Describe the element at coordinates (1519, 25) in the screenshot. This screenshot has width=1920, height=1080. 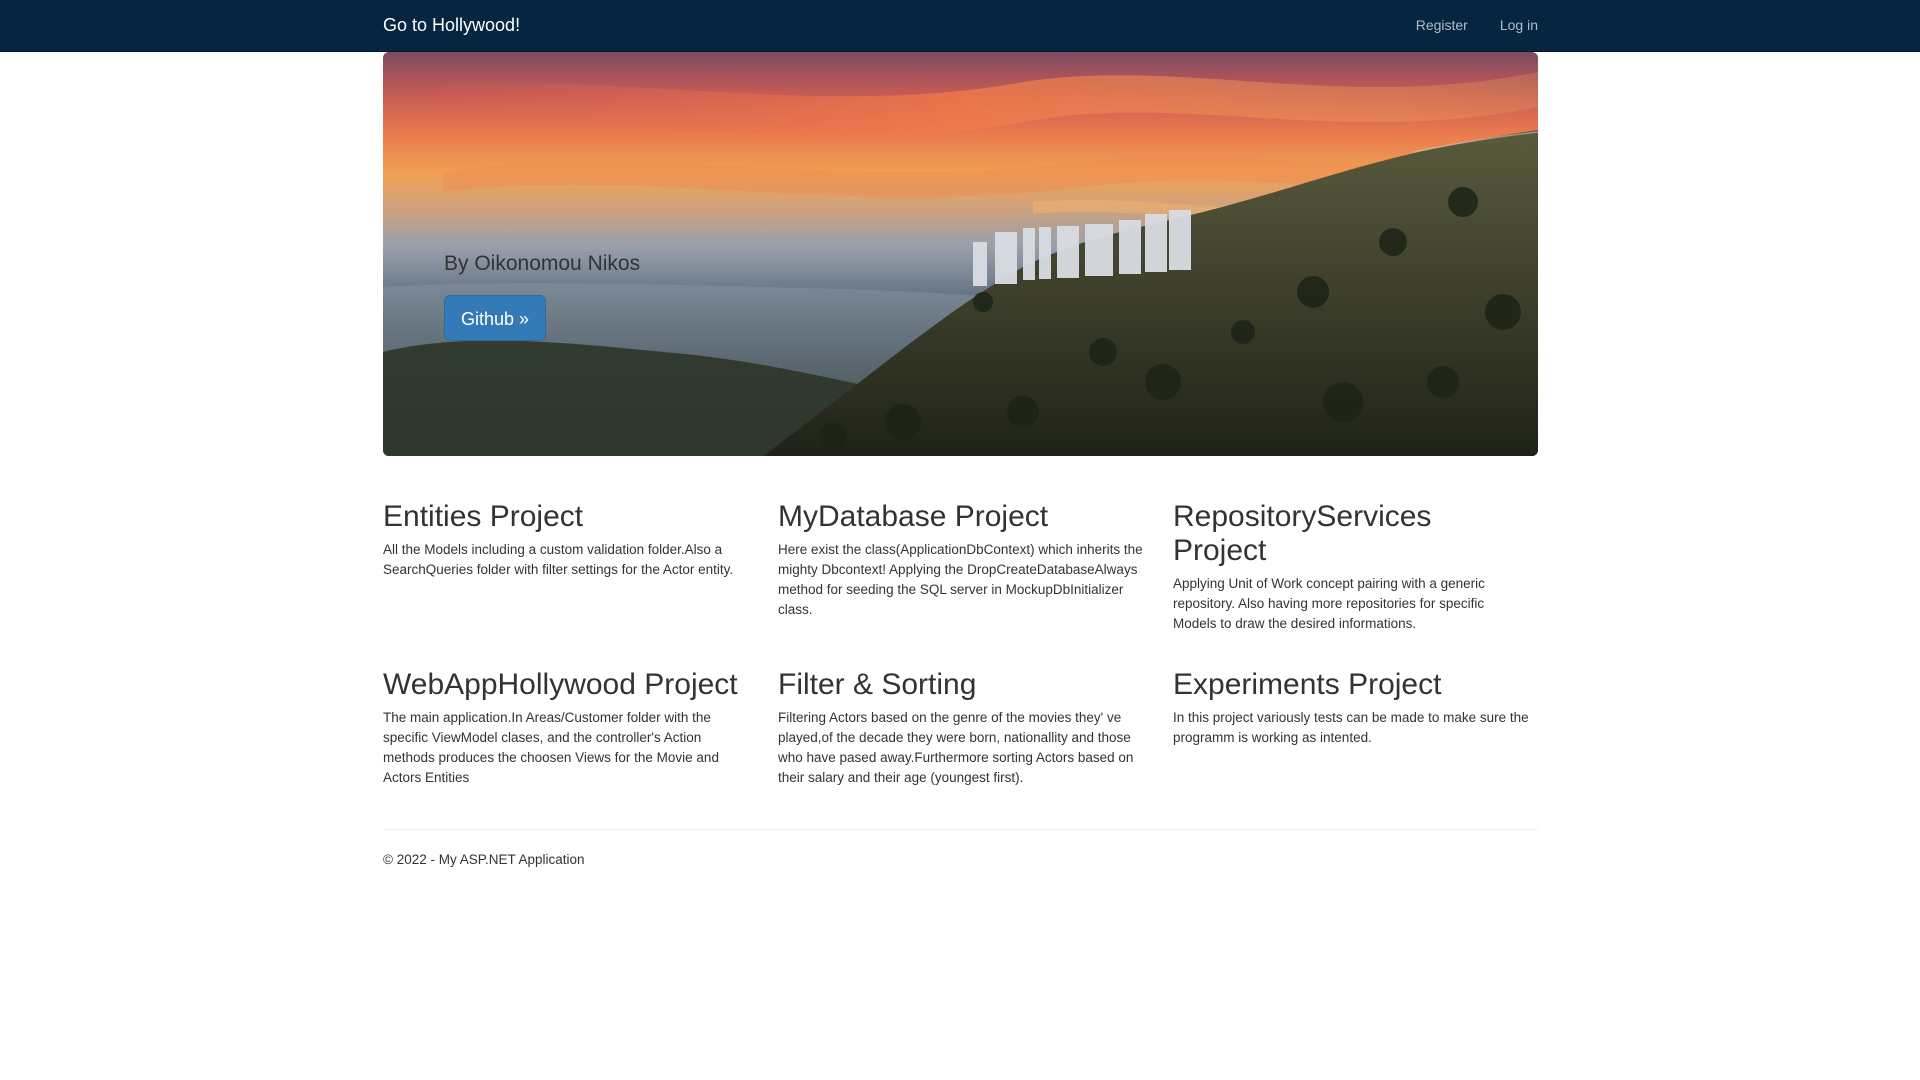
I see `login-link: Log in` at that location.